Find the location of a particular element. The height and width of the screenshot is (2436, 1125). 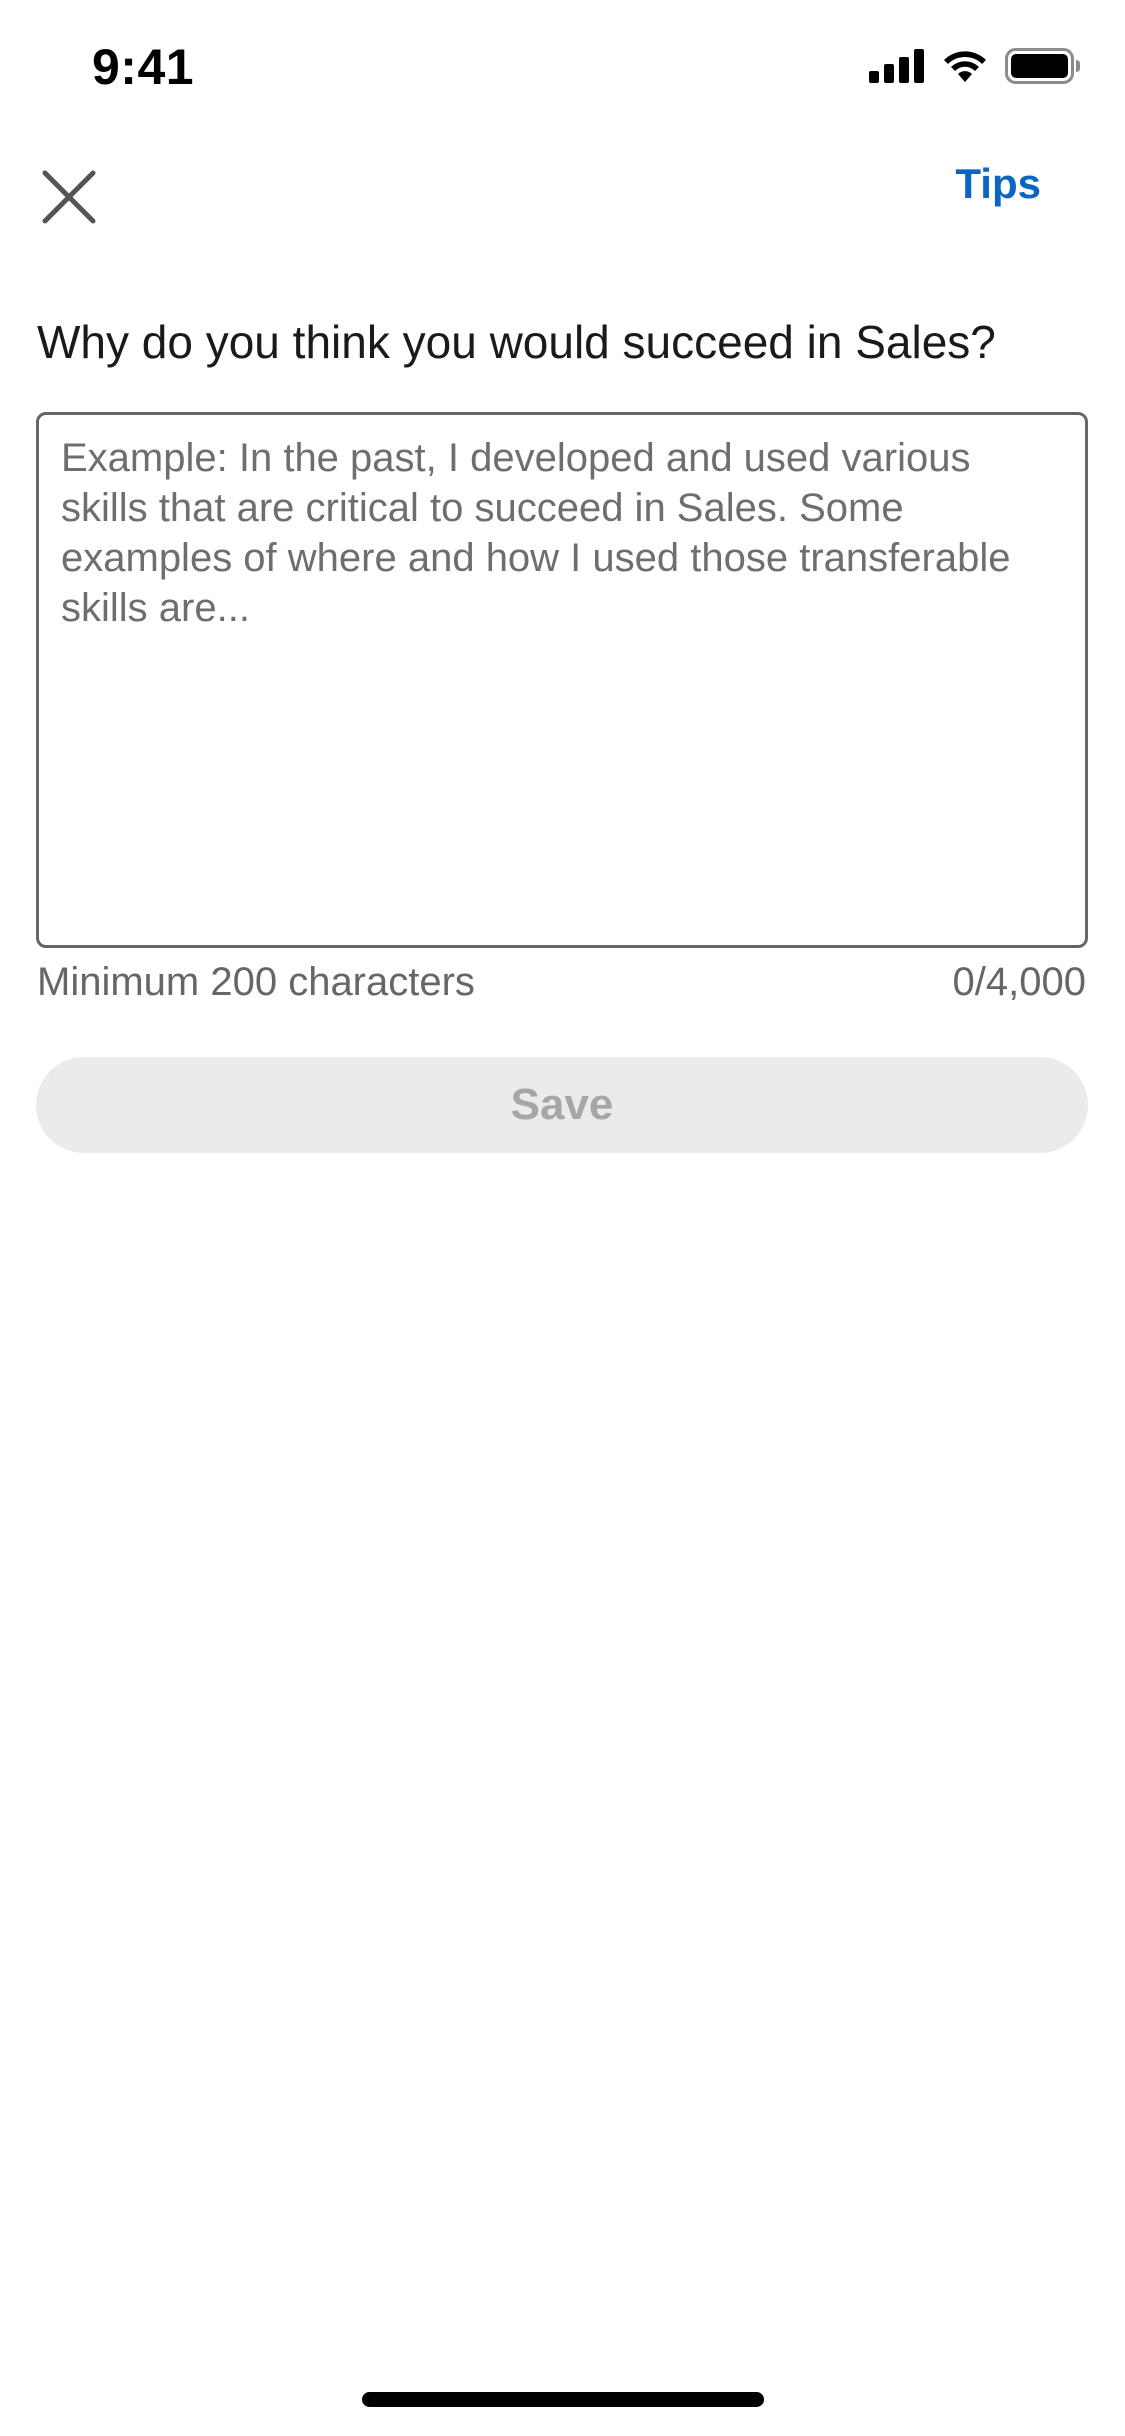

wifi-icon is located at coordinates (965, 66).